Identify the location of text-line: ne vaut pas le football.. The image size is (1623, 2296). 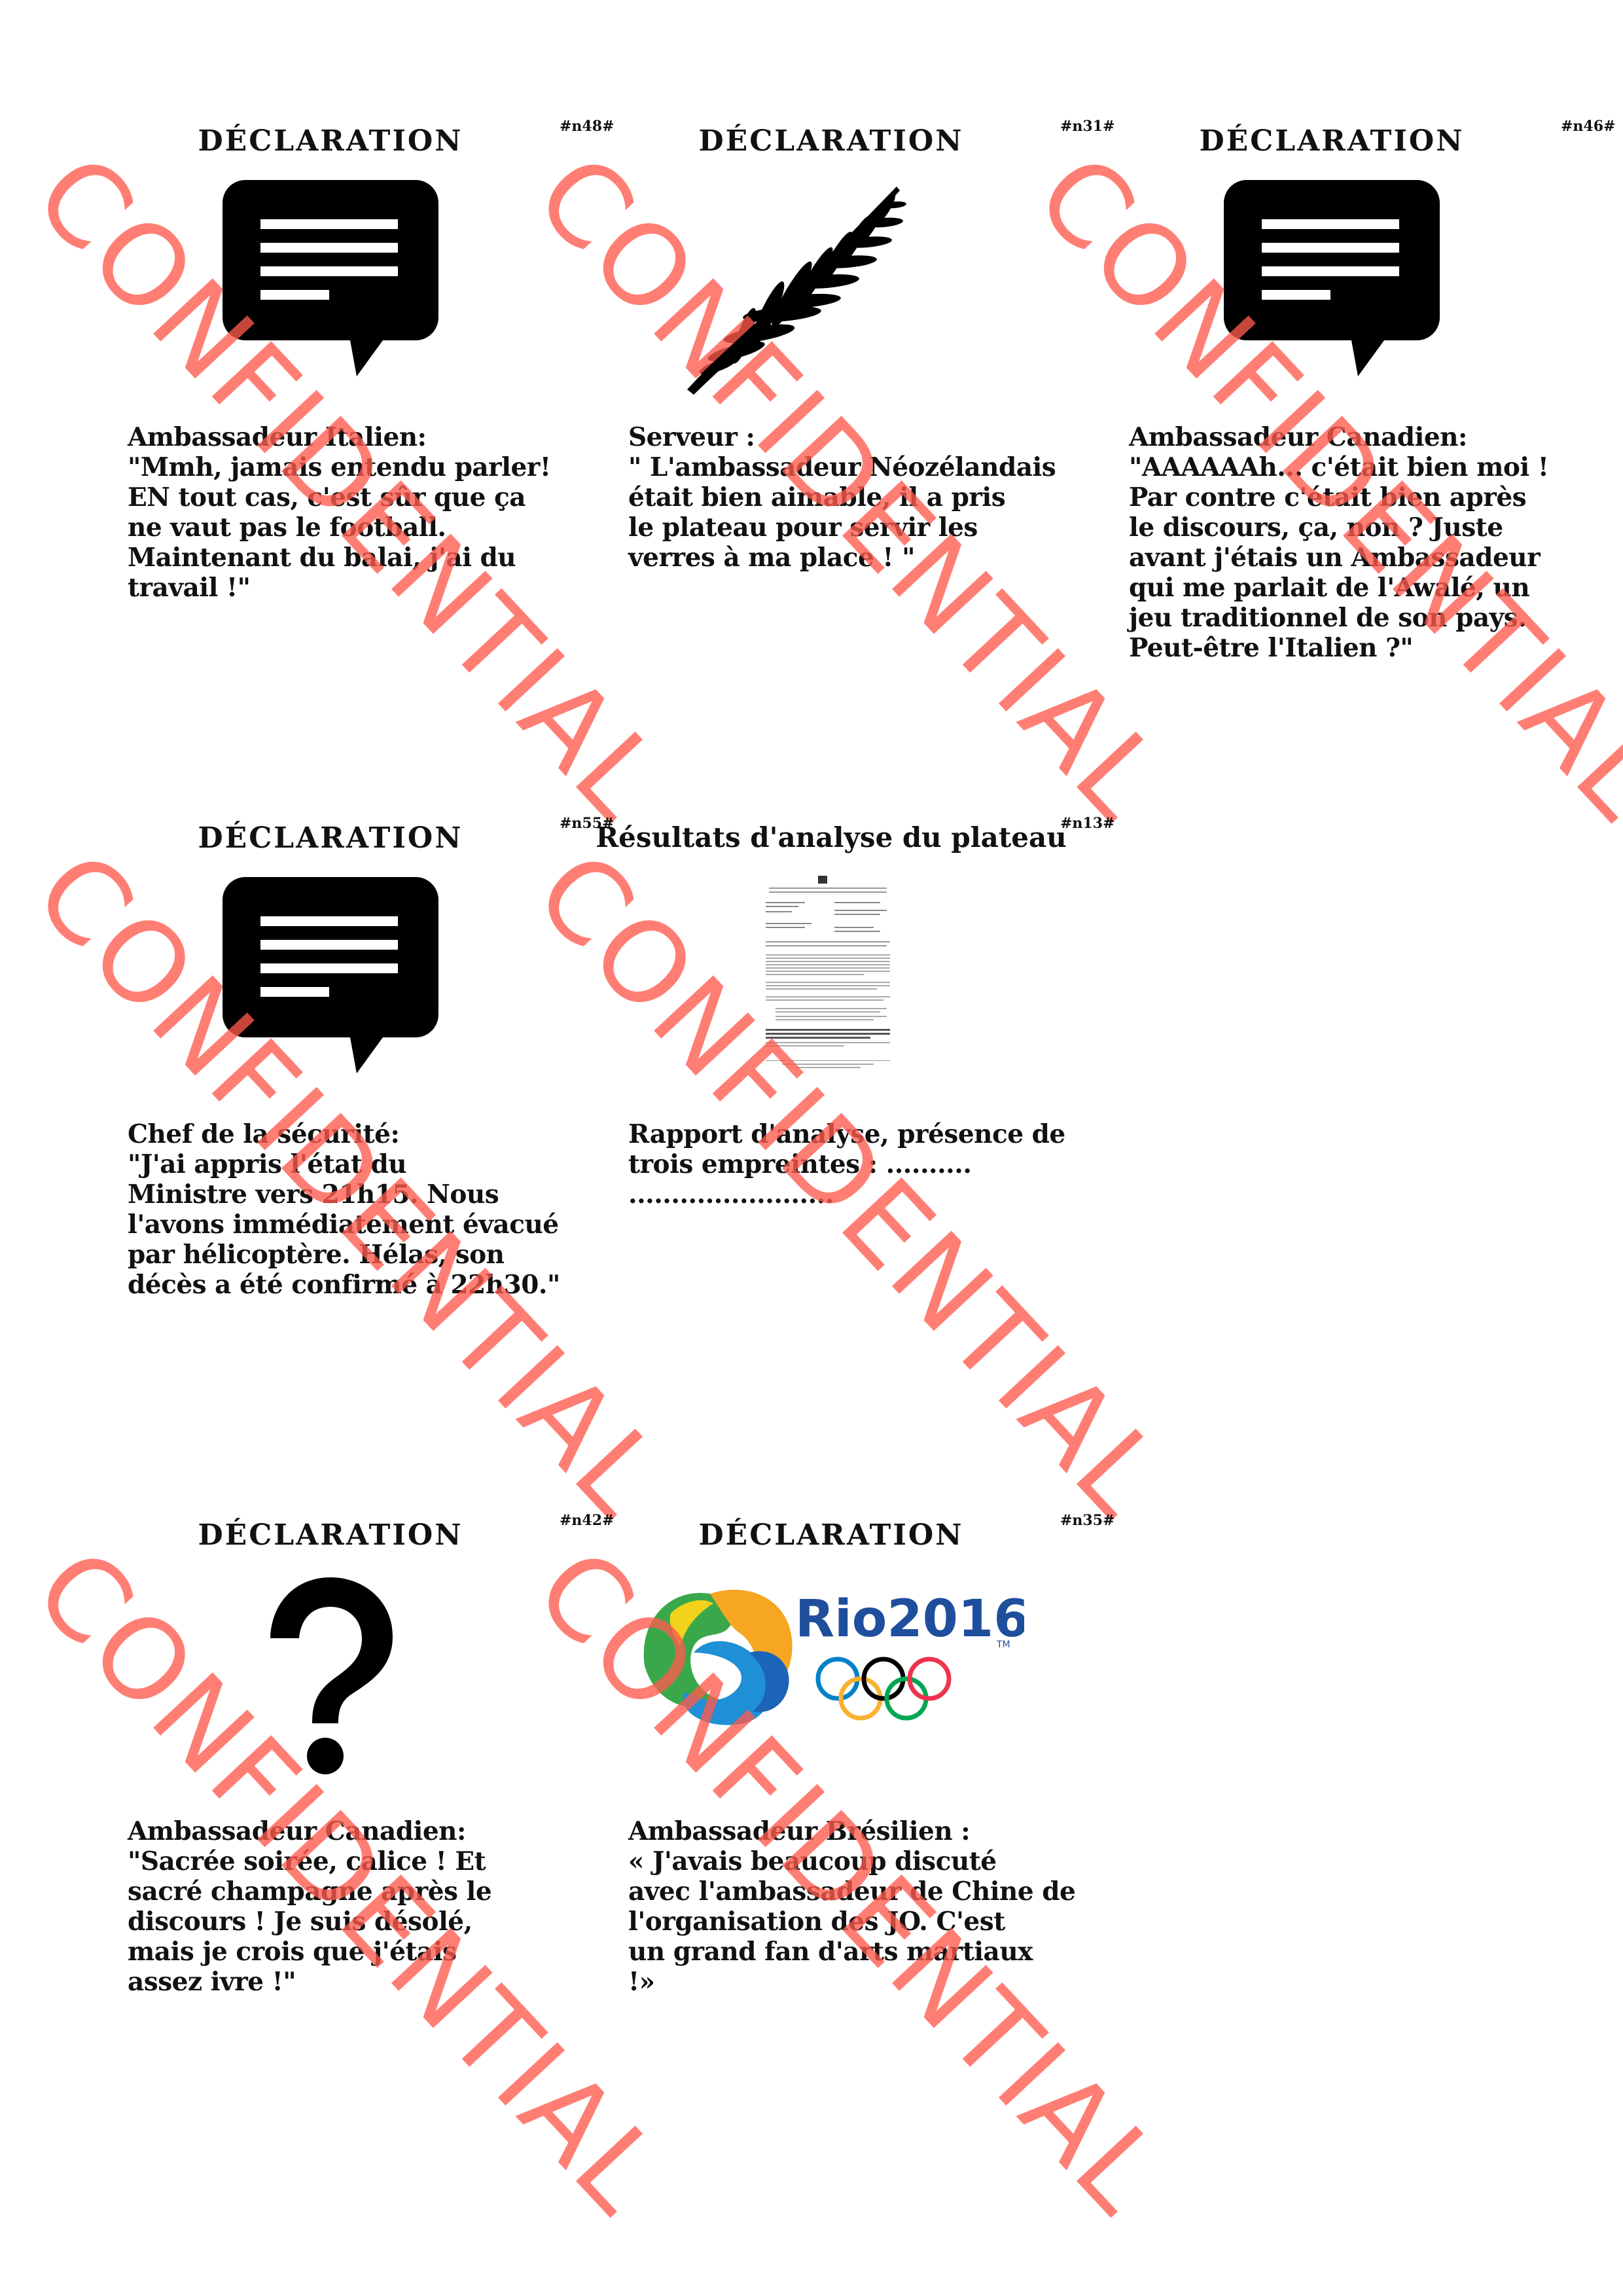
(287, 527).